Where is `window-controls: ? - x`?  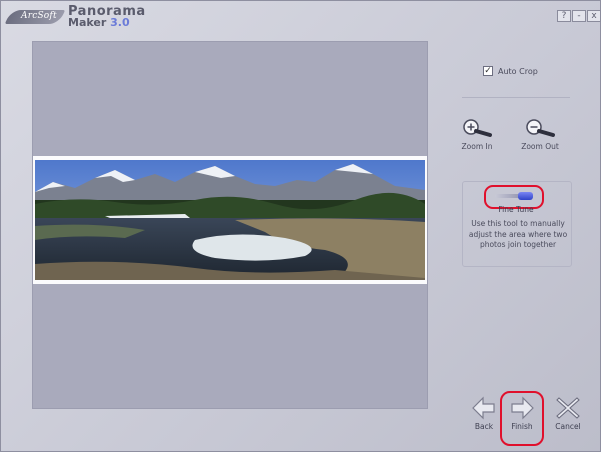
window-controls: ? - x is located at coordinates (579, 16).